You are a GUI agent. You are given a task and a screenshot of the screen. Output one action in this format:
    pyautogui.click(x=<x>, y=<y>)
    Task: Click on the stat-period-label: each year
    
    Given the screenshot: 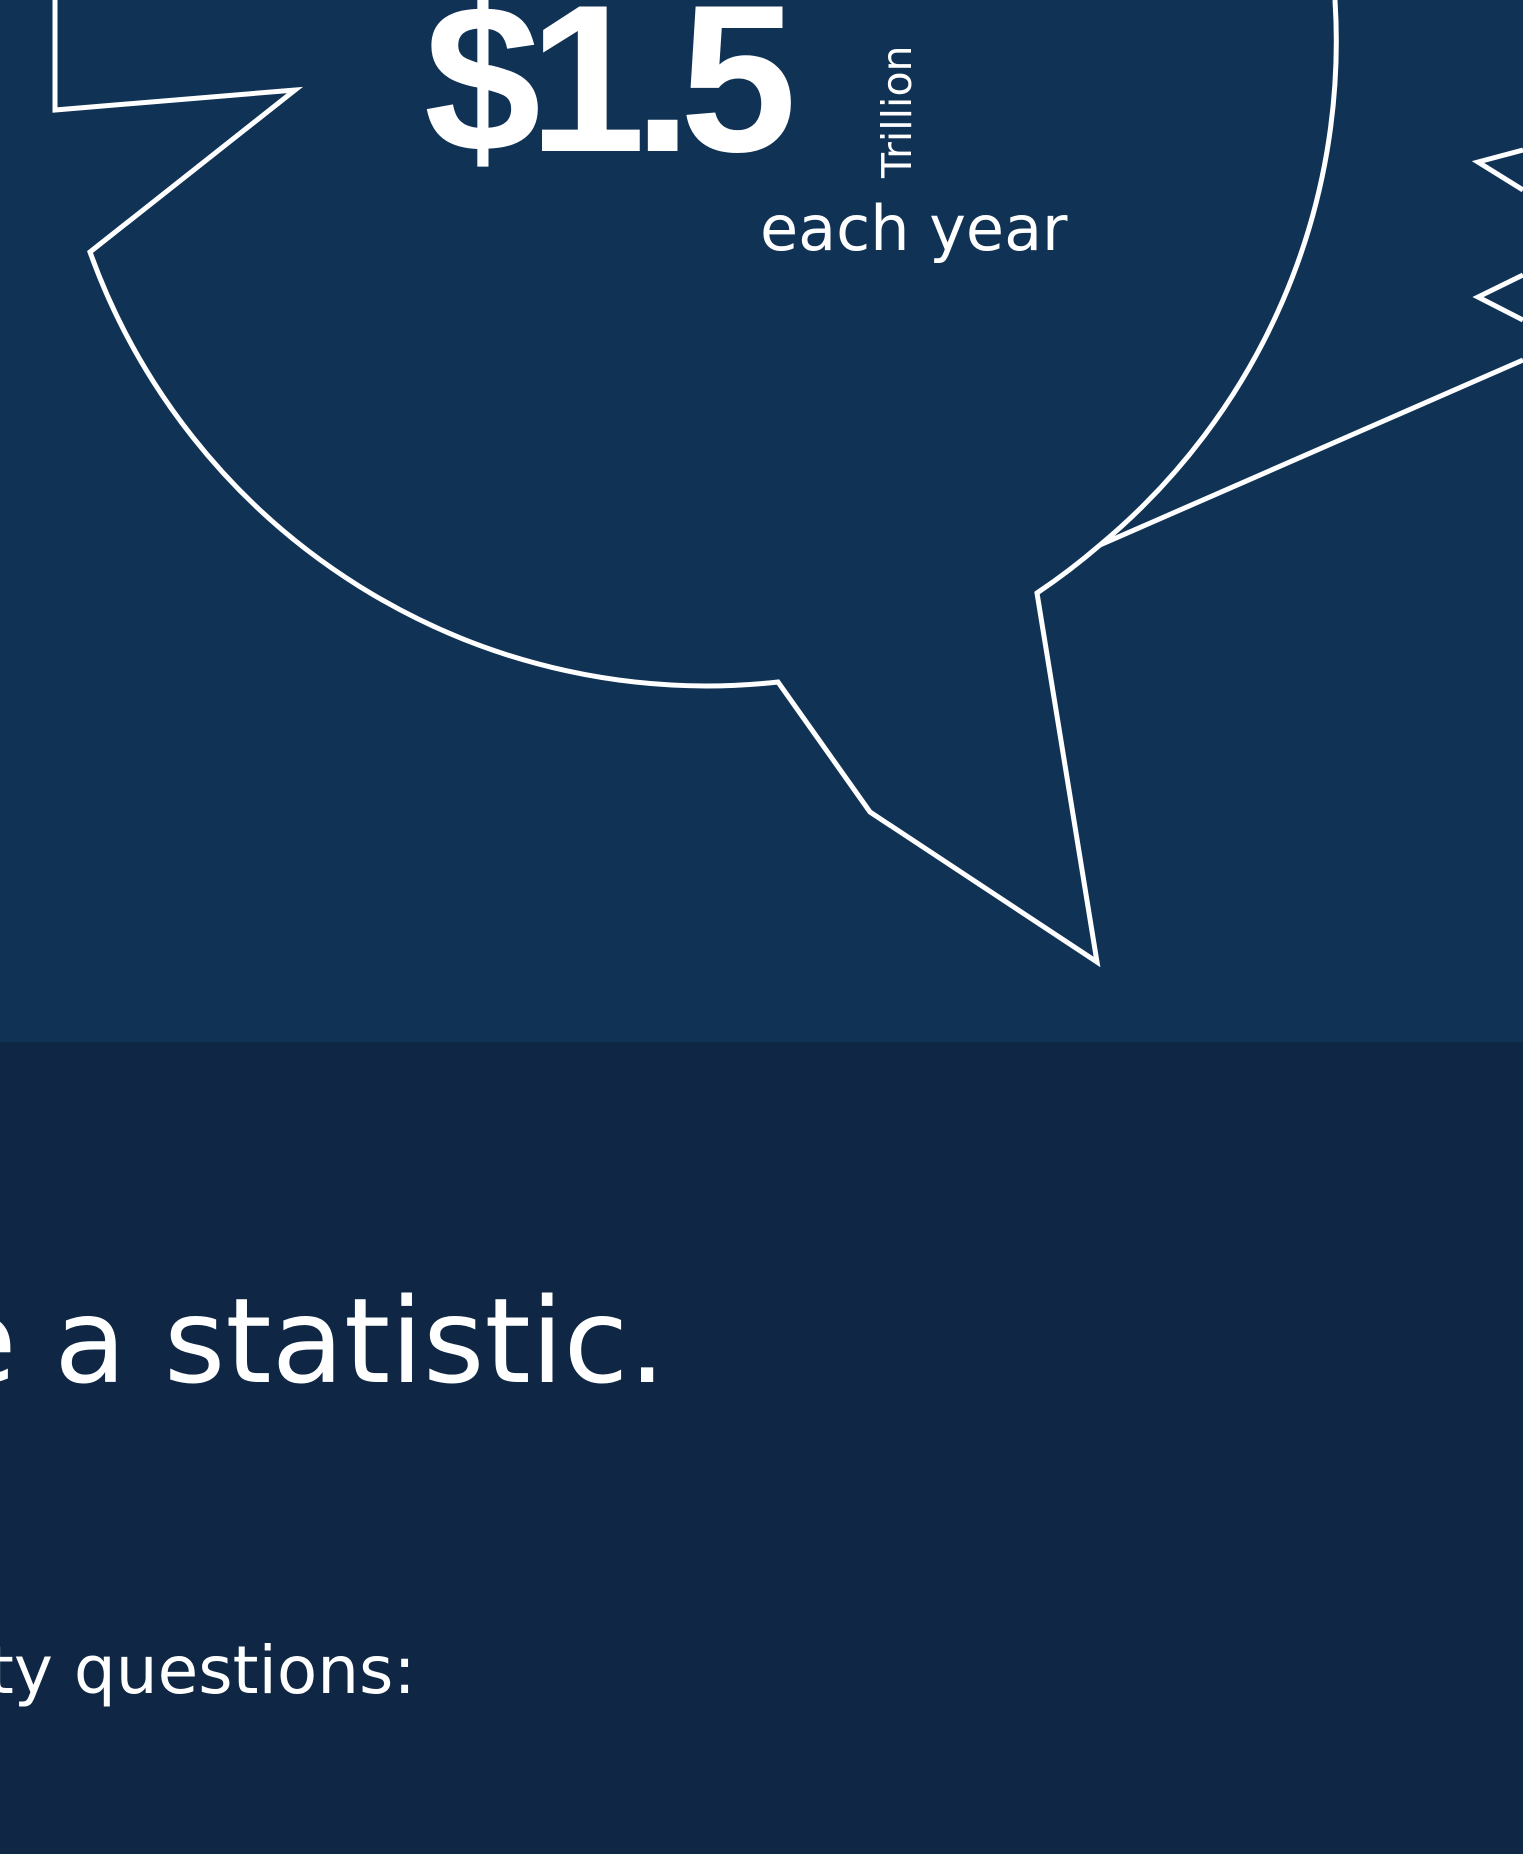 What is the action you would take?
    pyautogui.click(x=914, y=228)
    